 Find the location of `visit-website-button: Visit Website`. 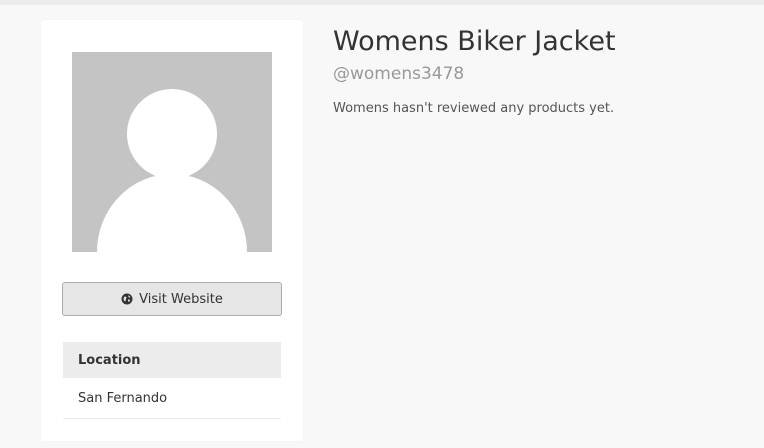

visit-website-button: Visit Website is located at coordinates (172, 299).